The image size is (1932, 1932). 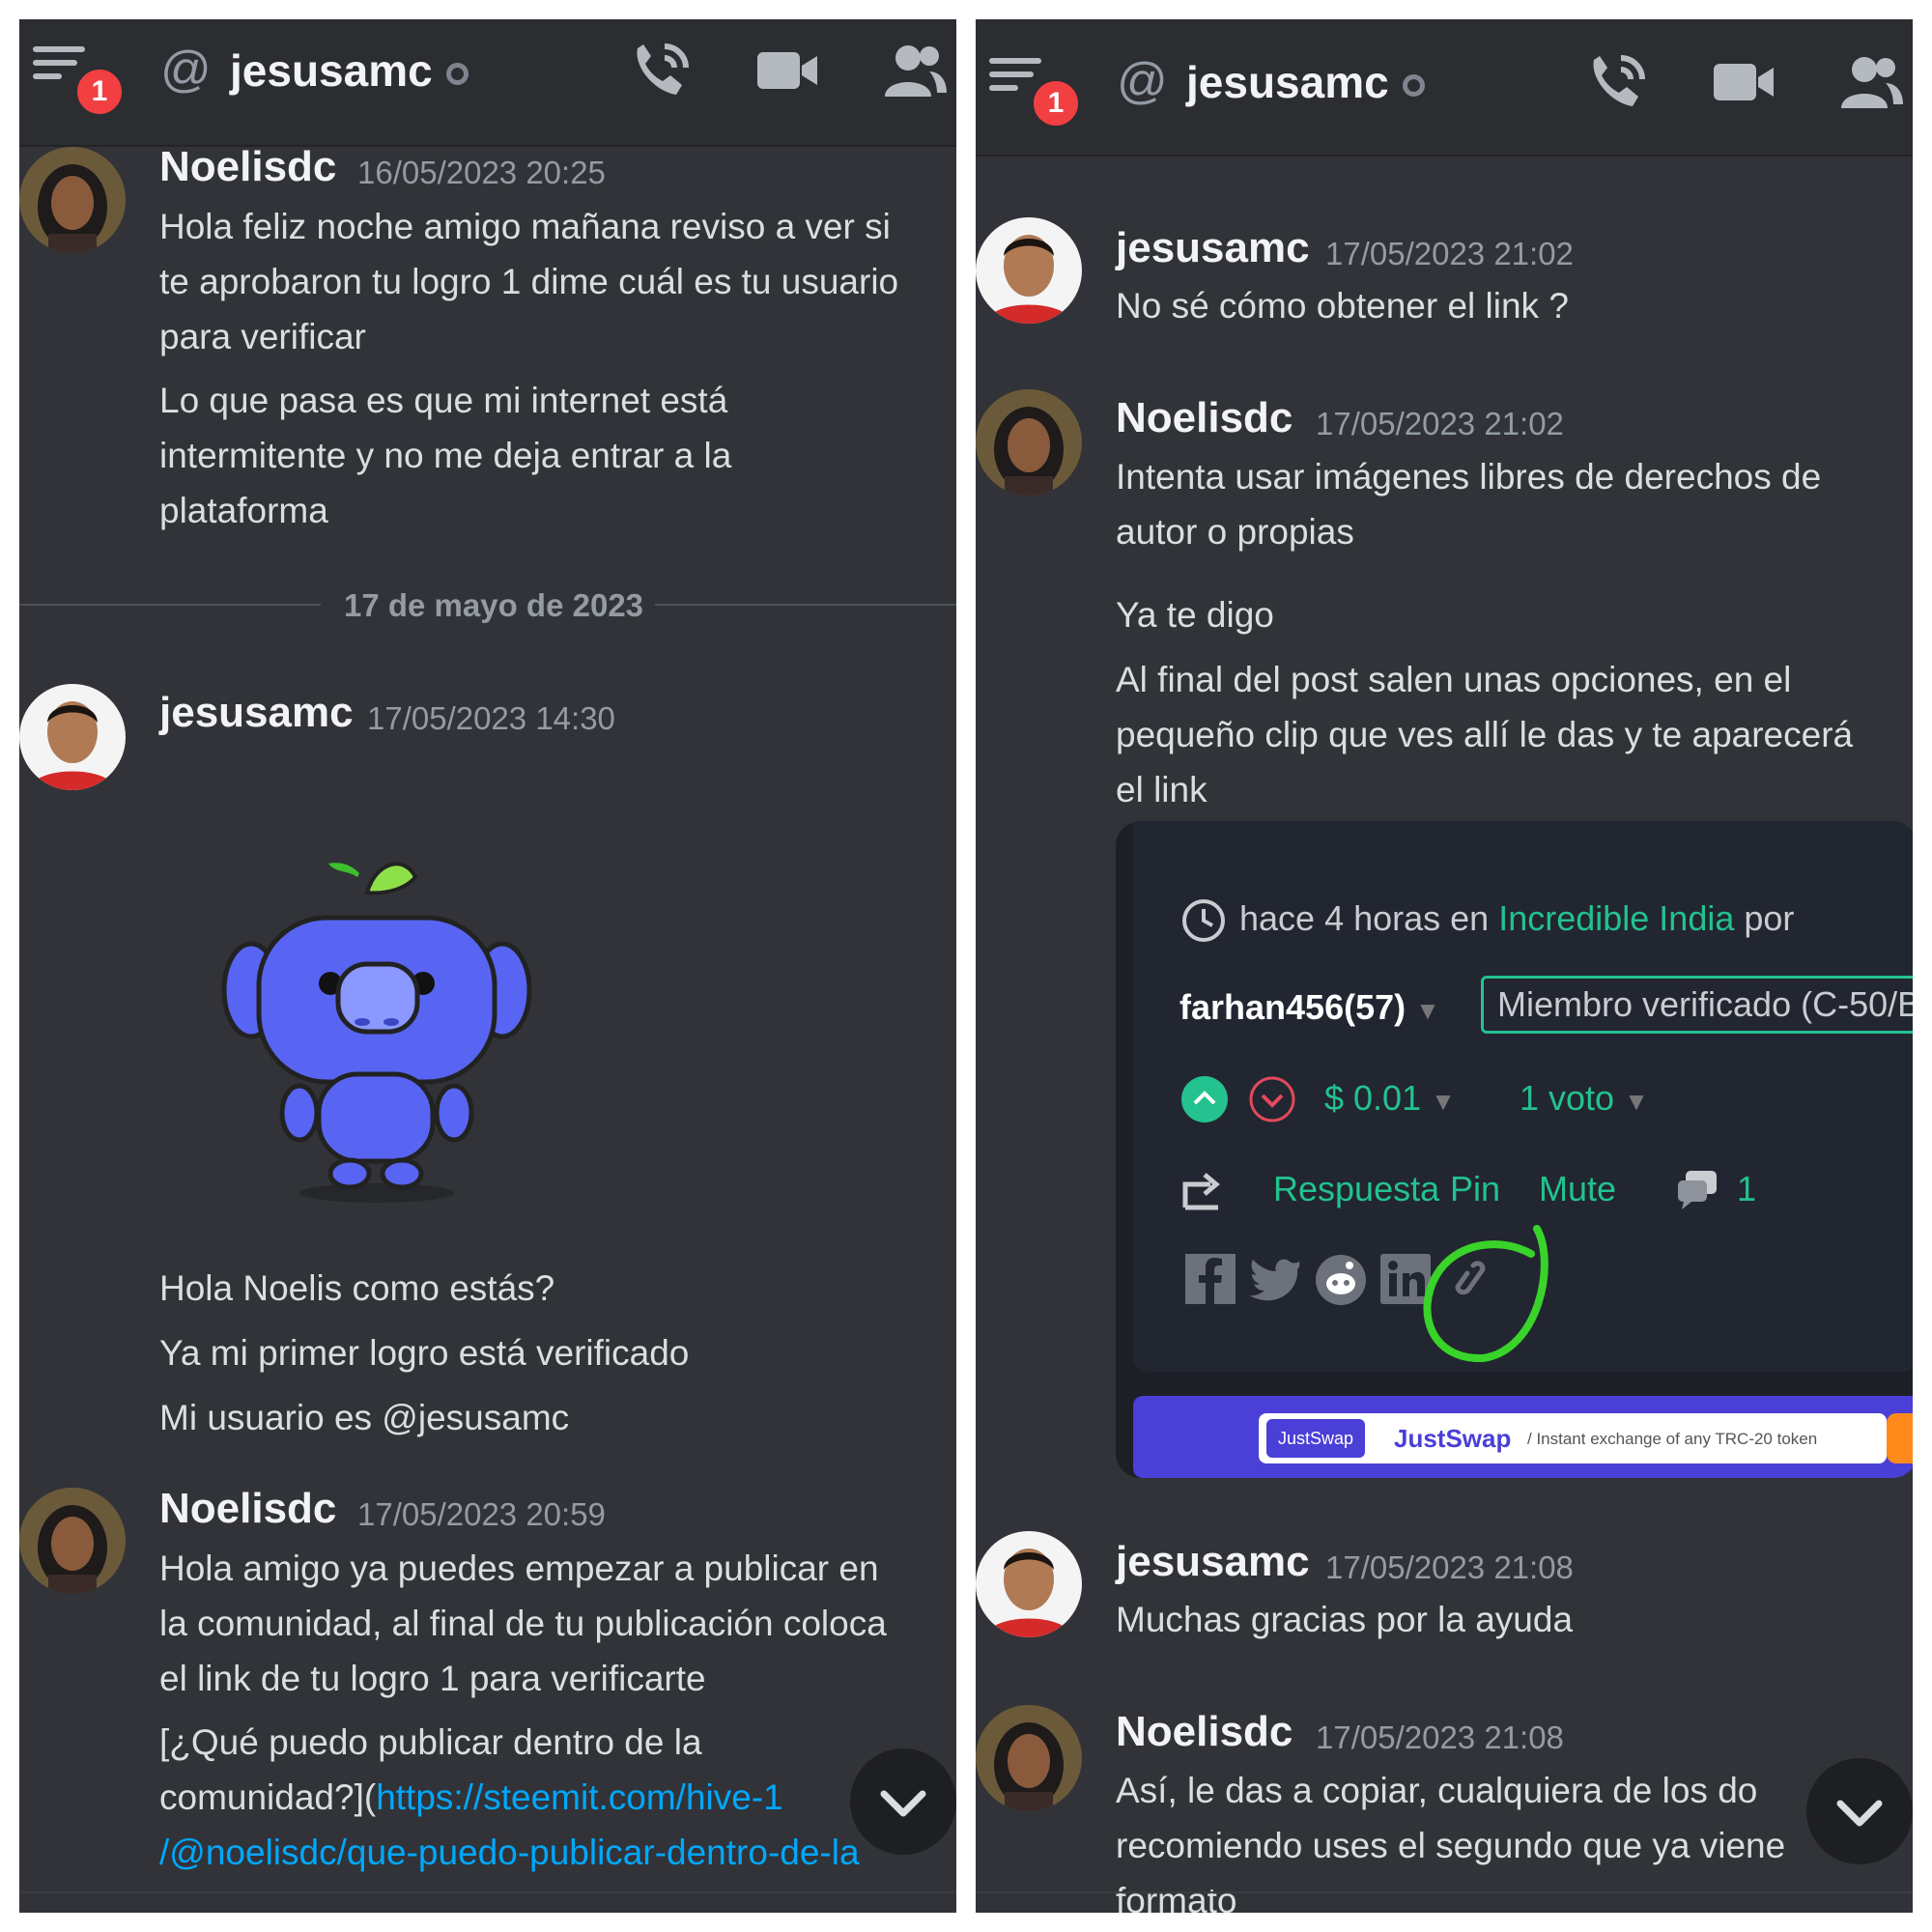 What do you see at coordinates (1195, 615) in the screenshot?
I see `message-text: Ya te digo` at bounding box center [1195, 615].